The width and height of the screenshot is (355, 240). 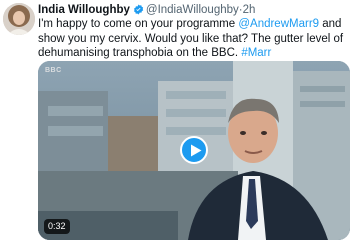 What do you see at coordinates (84, 10) in the screenshot?
I see `author-name: India Willoughby` at bounding box center [84, 10].